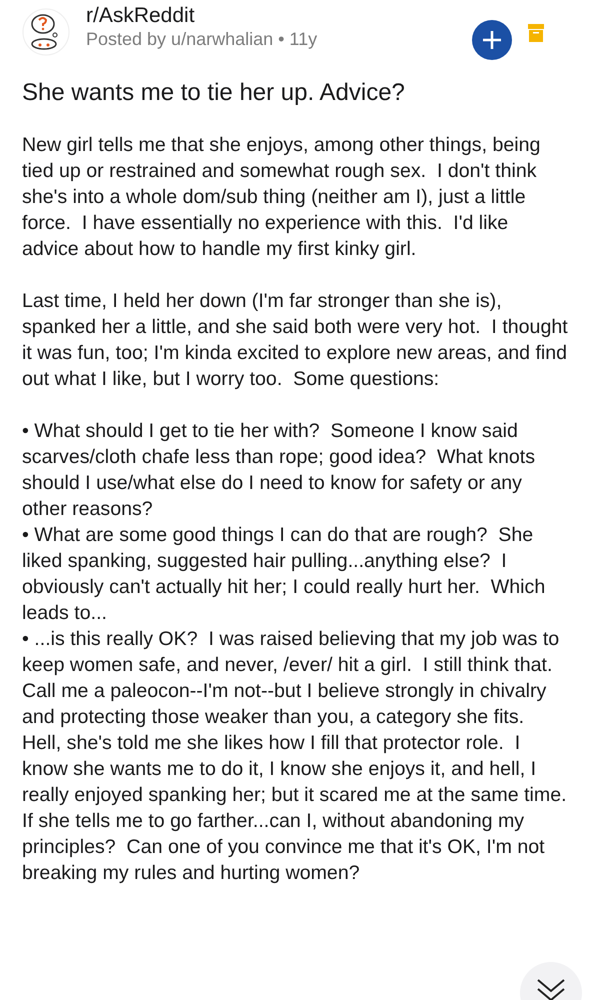 The height and width of the screenshot is (1000, 592). Describe the element at coordinates (551, 989) in the screenshot. I see `double-chevron-icon` at that location.